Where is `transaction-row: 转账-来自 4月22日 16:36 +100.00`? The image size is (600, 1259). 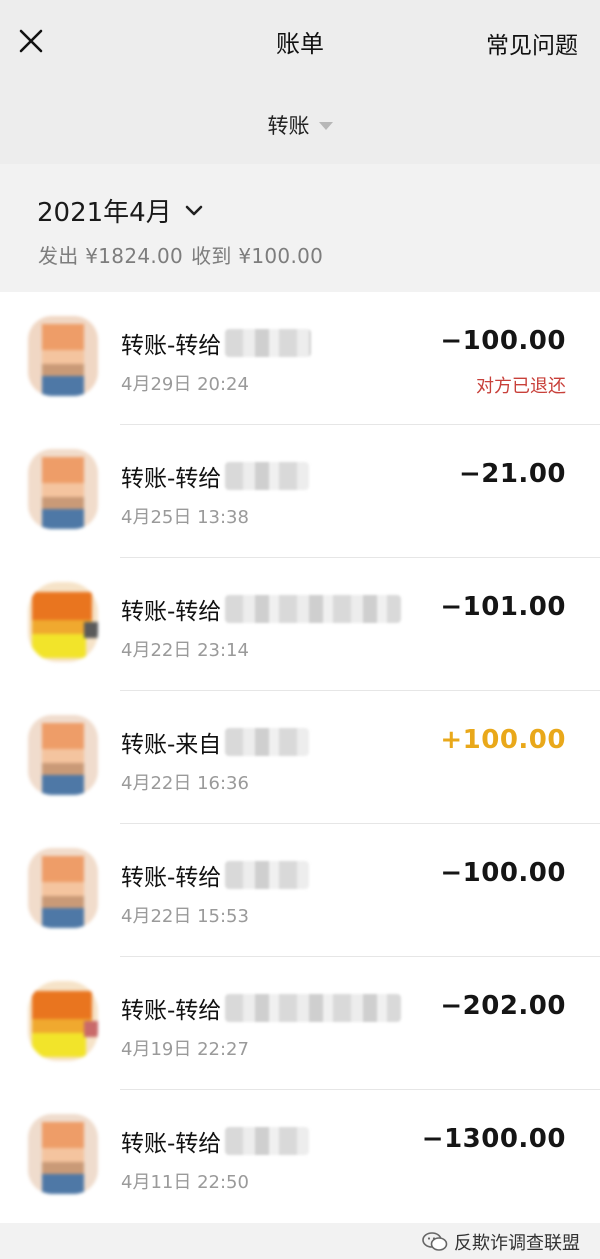 transaction-row: 转账-来自 4月22日 16:36 +100.00 is located at coordinates (300, 757).